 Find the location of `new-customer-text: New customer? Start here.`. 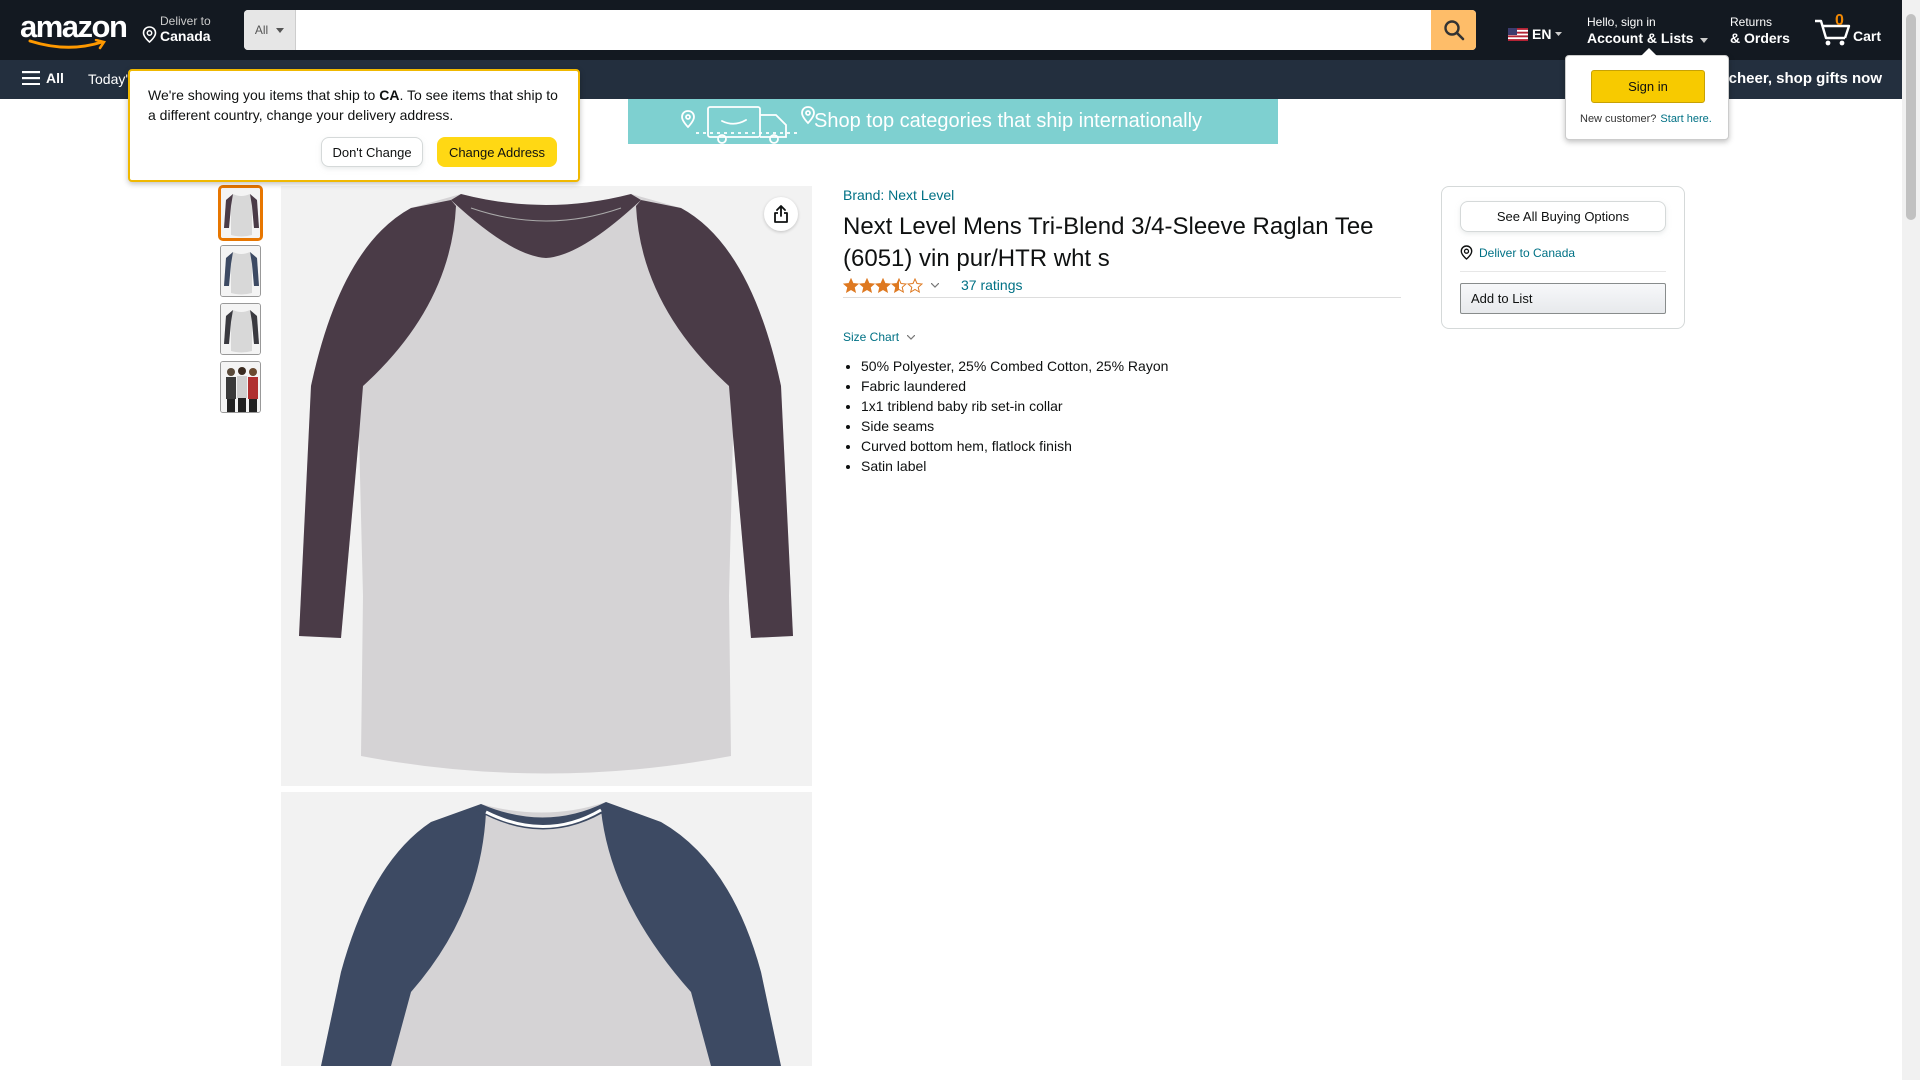

new-customer-text: New customer? Start here. is located at coordinates (1646, 119).